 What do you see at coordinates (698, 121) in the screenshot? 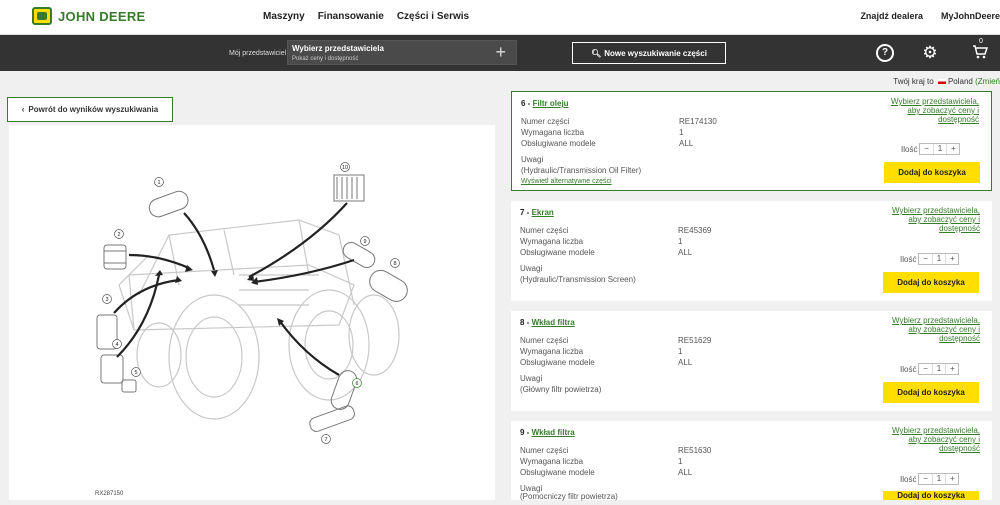
I see `part-no-value: RE174130` at bounding box center [698, 121].